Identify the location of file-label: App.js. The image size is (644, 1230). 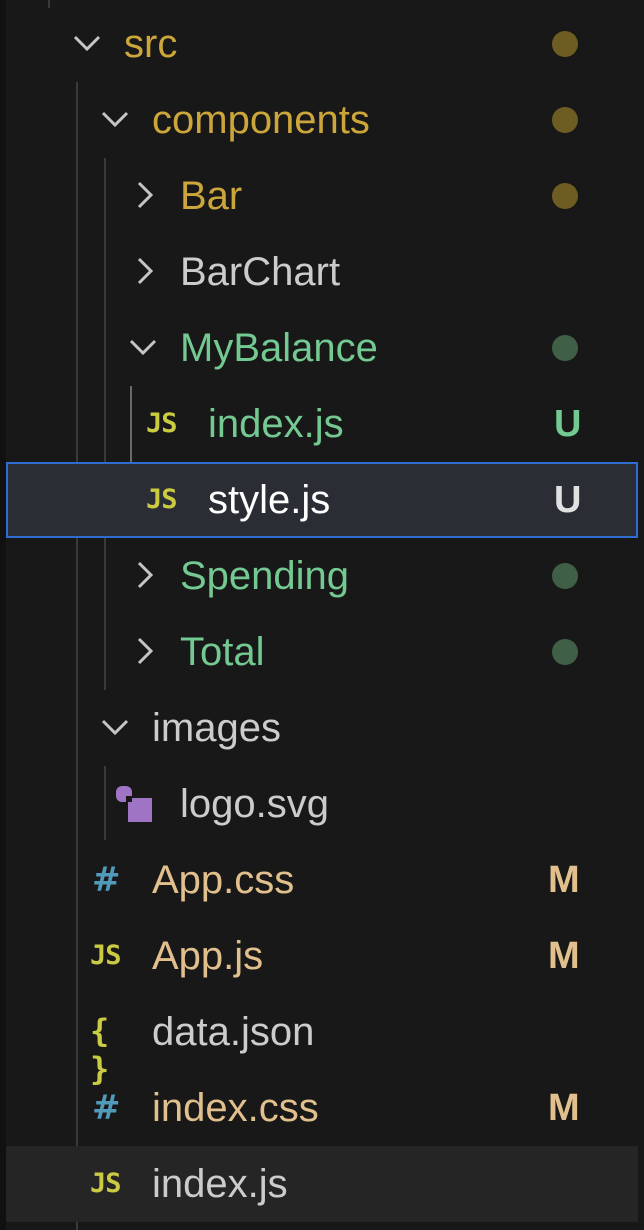
(208, 956).